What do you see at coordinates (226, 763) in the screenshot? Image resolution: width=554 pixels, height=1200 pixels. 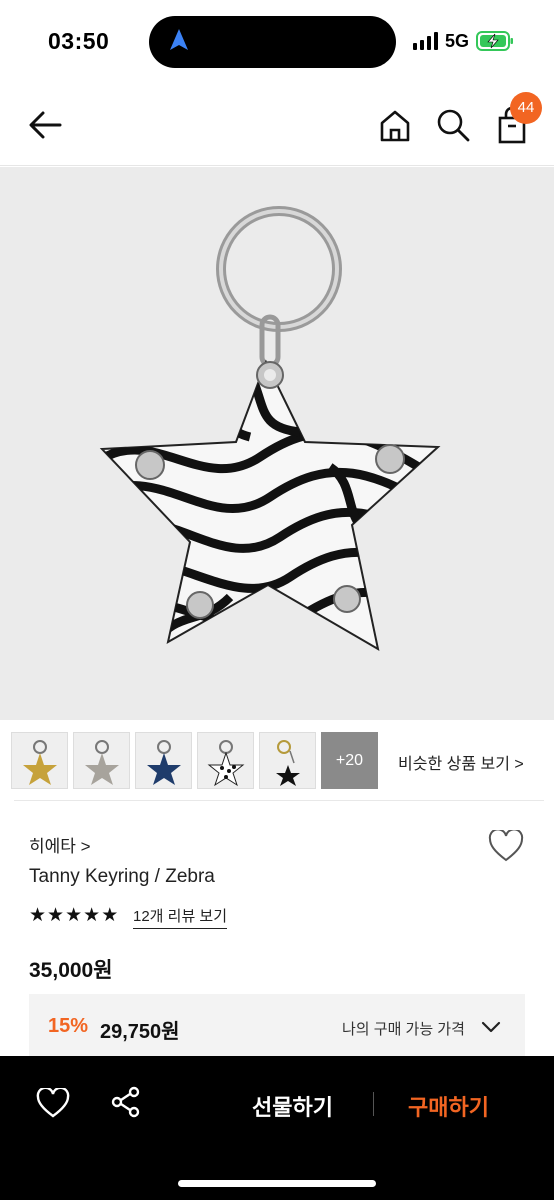 I see `polka-dot-star-icon` at bounding box center [226, 763].